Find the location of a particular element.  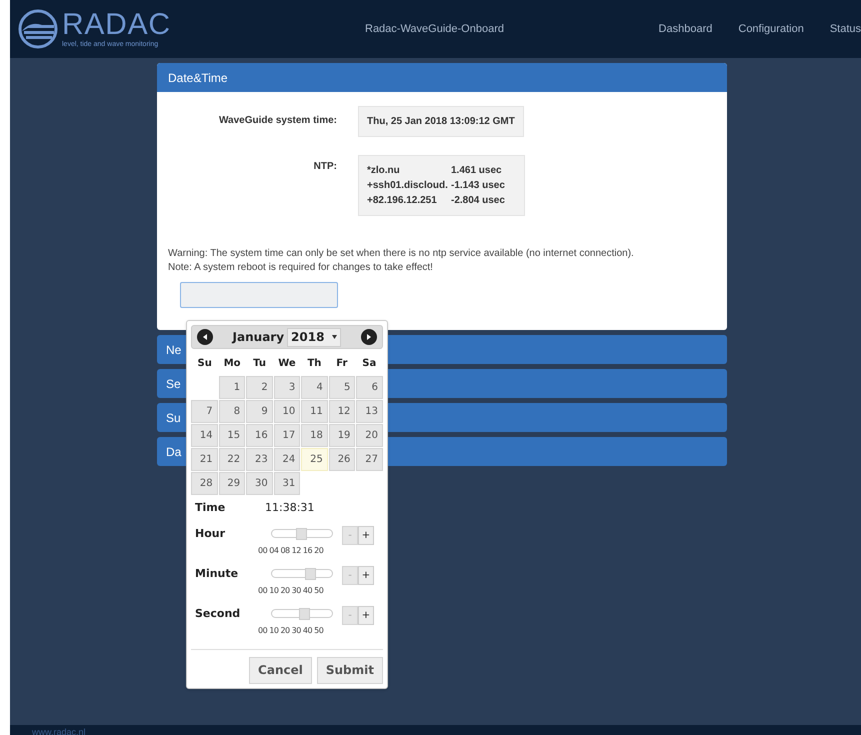

nav-link: Dashboard is located at coordinates (685, 29).